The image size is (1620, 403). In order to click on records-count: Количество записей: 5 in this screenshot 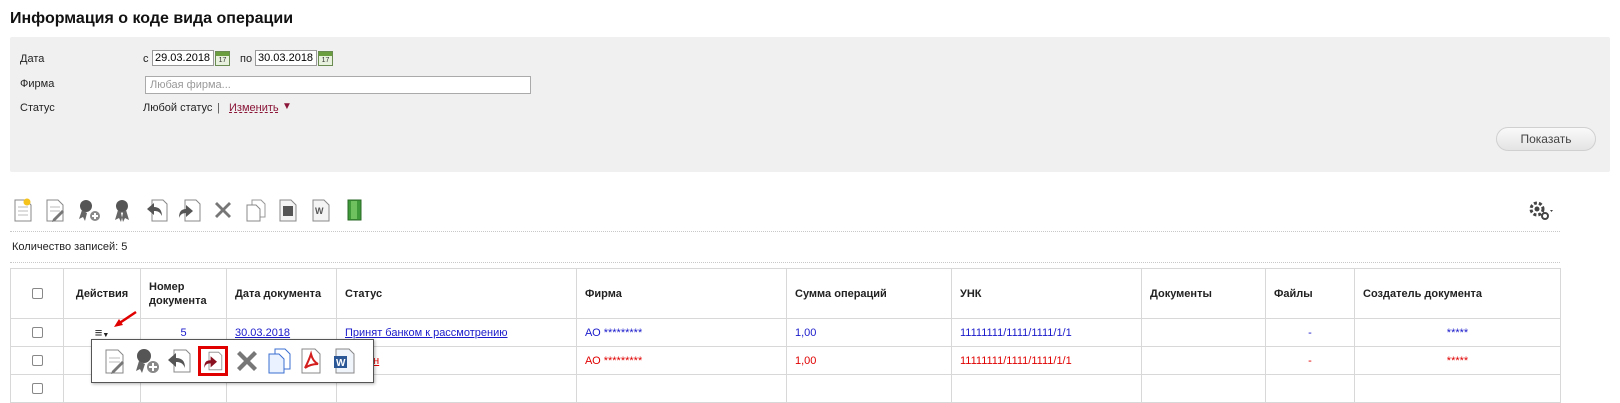, I will do `click(70, 247)`.